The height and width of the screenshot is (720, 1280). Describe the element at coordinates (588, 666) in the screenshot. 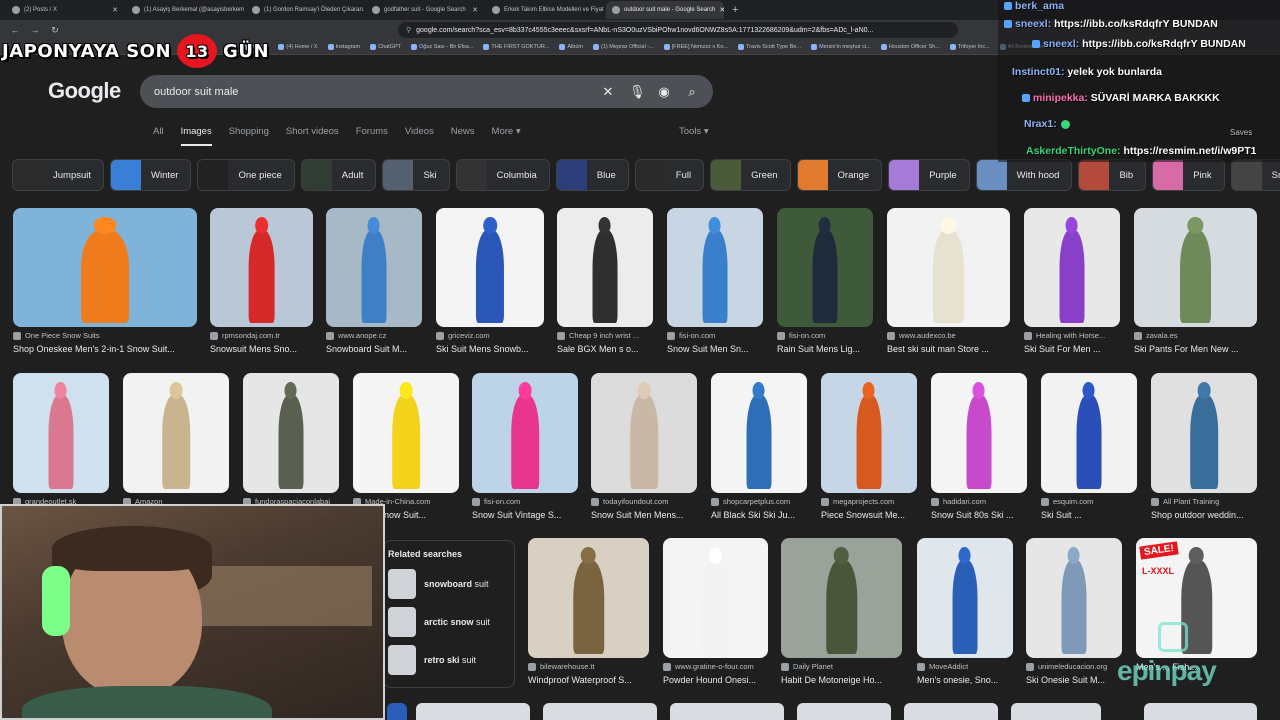

I see `result-source: bilewarehouse.tt` at that location.